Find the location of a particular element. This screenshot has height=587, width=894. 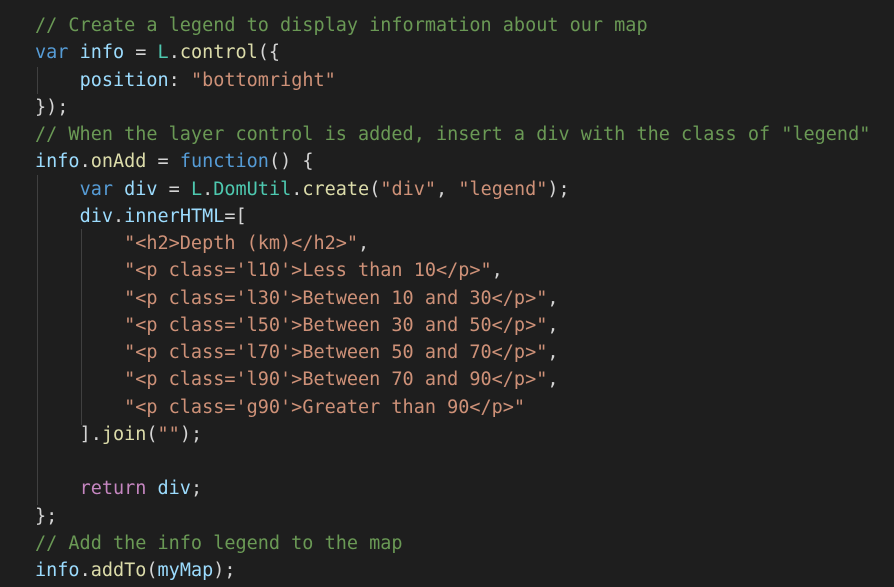

code-token-plain: }); is located at coordinates (52, 107).